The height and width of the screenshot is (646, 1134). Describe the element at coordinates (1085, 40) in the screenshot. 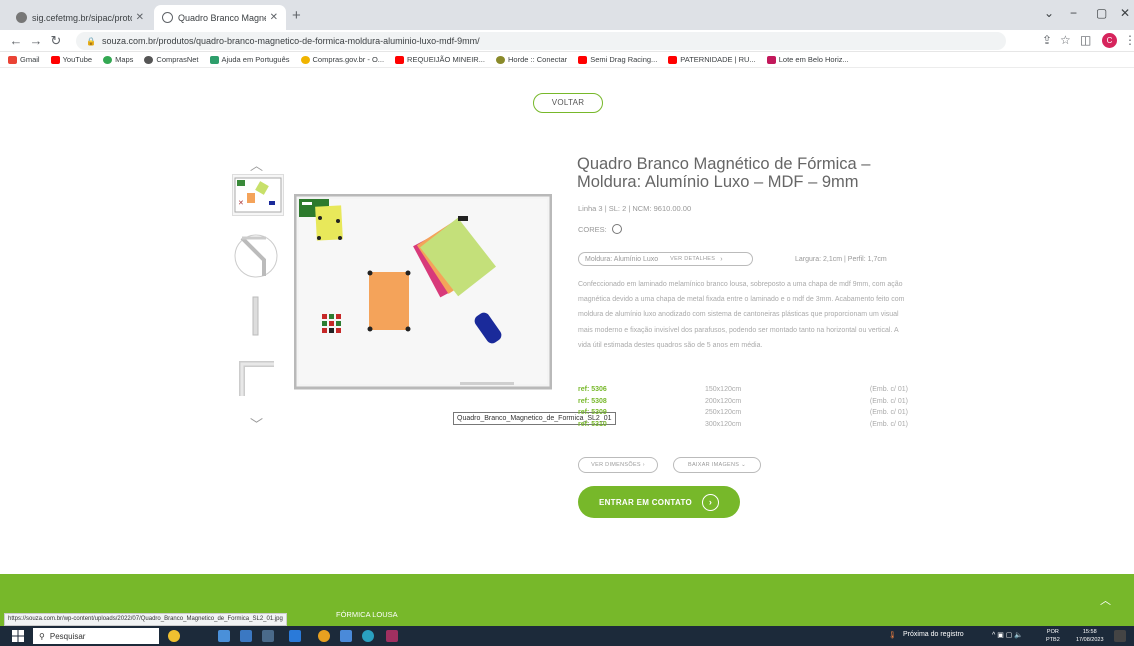

I see `side-panel-icon: ◫` at that location.